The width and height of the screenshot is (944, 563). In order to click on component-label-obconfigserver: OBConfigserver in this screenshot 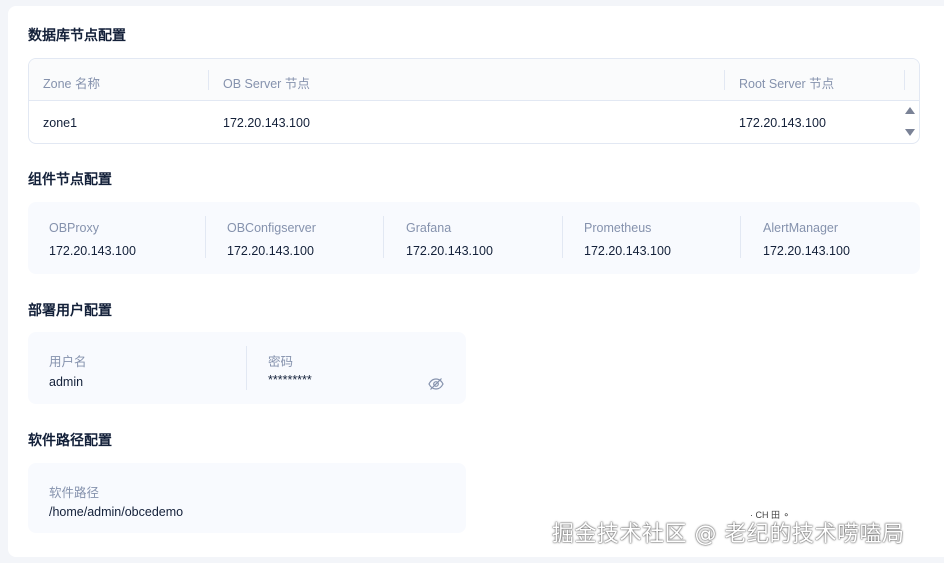, I will do `click(271, 228)`.